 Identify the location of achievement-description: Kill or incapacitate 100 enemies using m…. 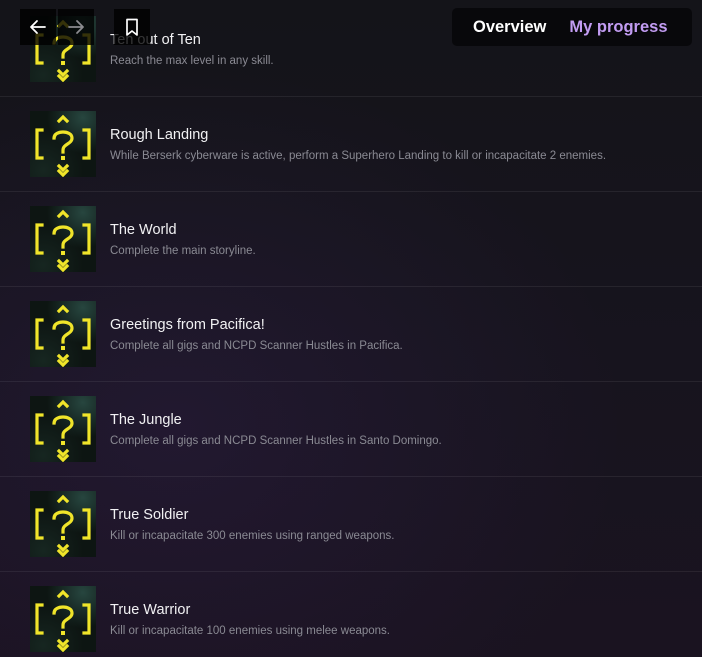
(250, 631).